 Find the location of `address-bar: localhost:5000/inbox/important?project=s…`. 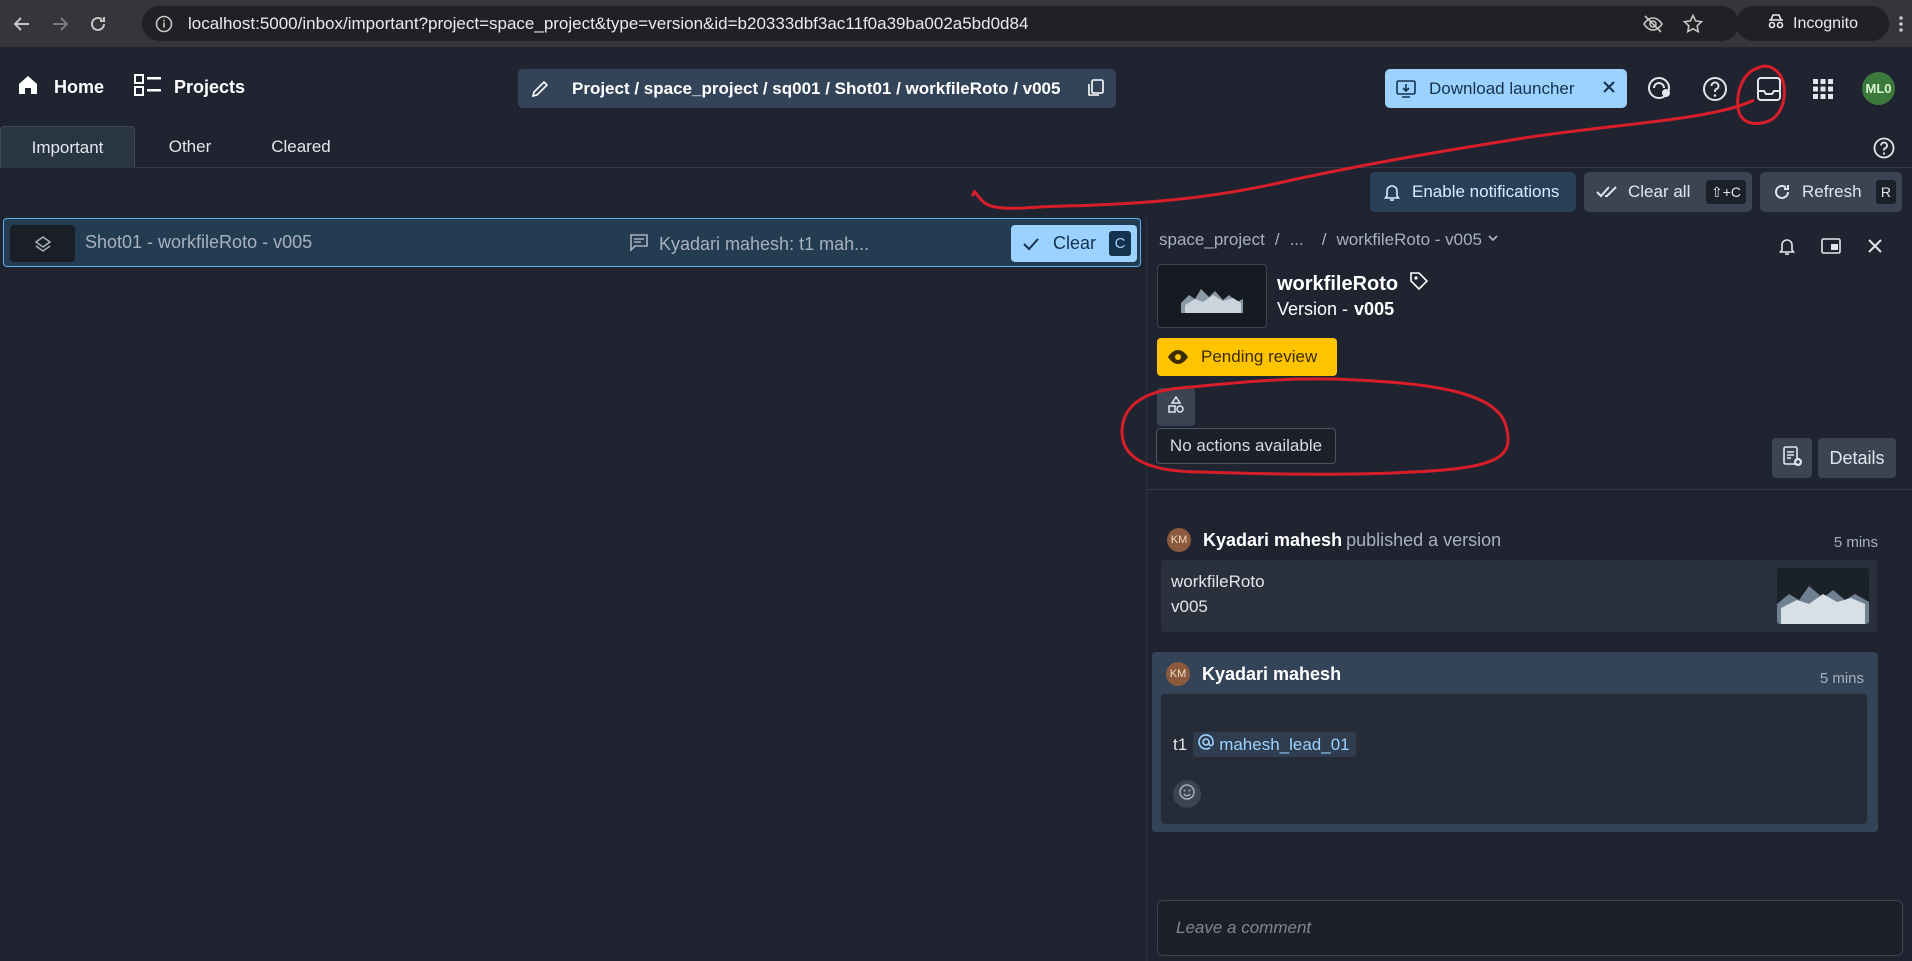

address-bar: localhost:5000/inbox/important?project=s… is located at coordinates (940, 23).